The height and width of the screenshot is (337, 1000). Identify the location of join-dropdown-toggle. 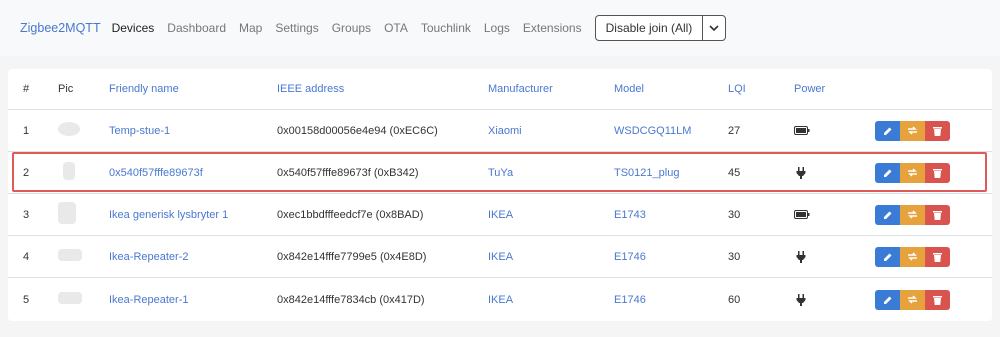
(714, 28).